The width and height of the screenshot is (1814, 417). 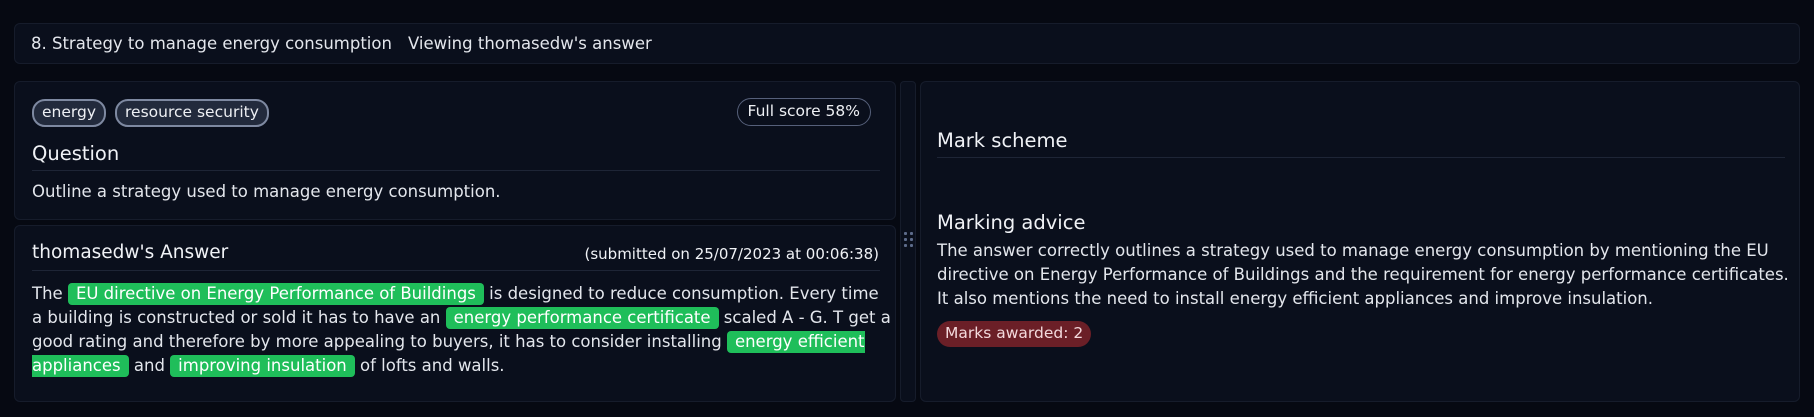 What do you see at coordinates (76, 153) in the screenshot?
I see `question-heading: Question` at bounding box center [76, 153].